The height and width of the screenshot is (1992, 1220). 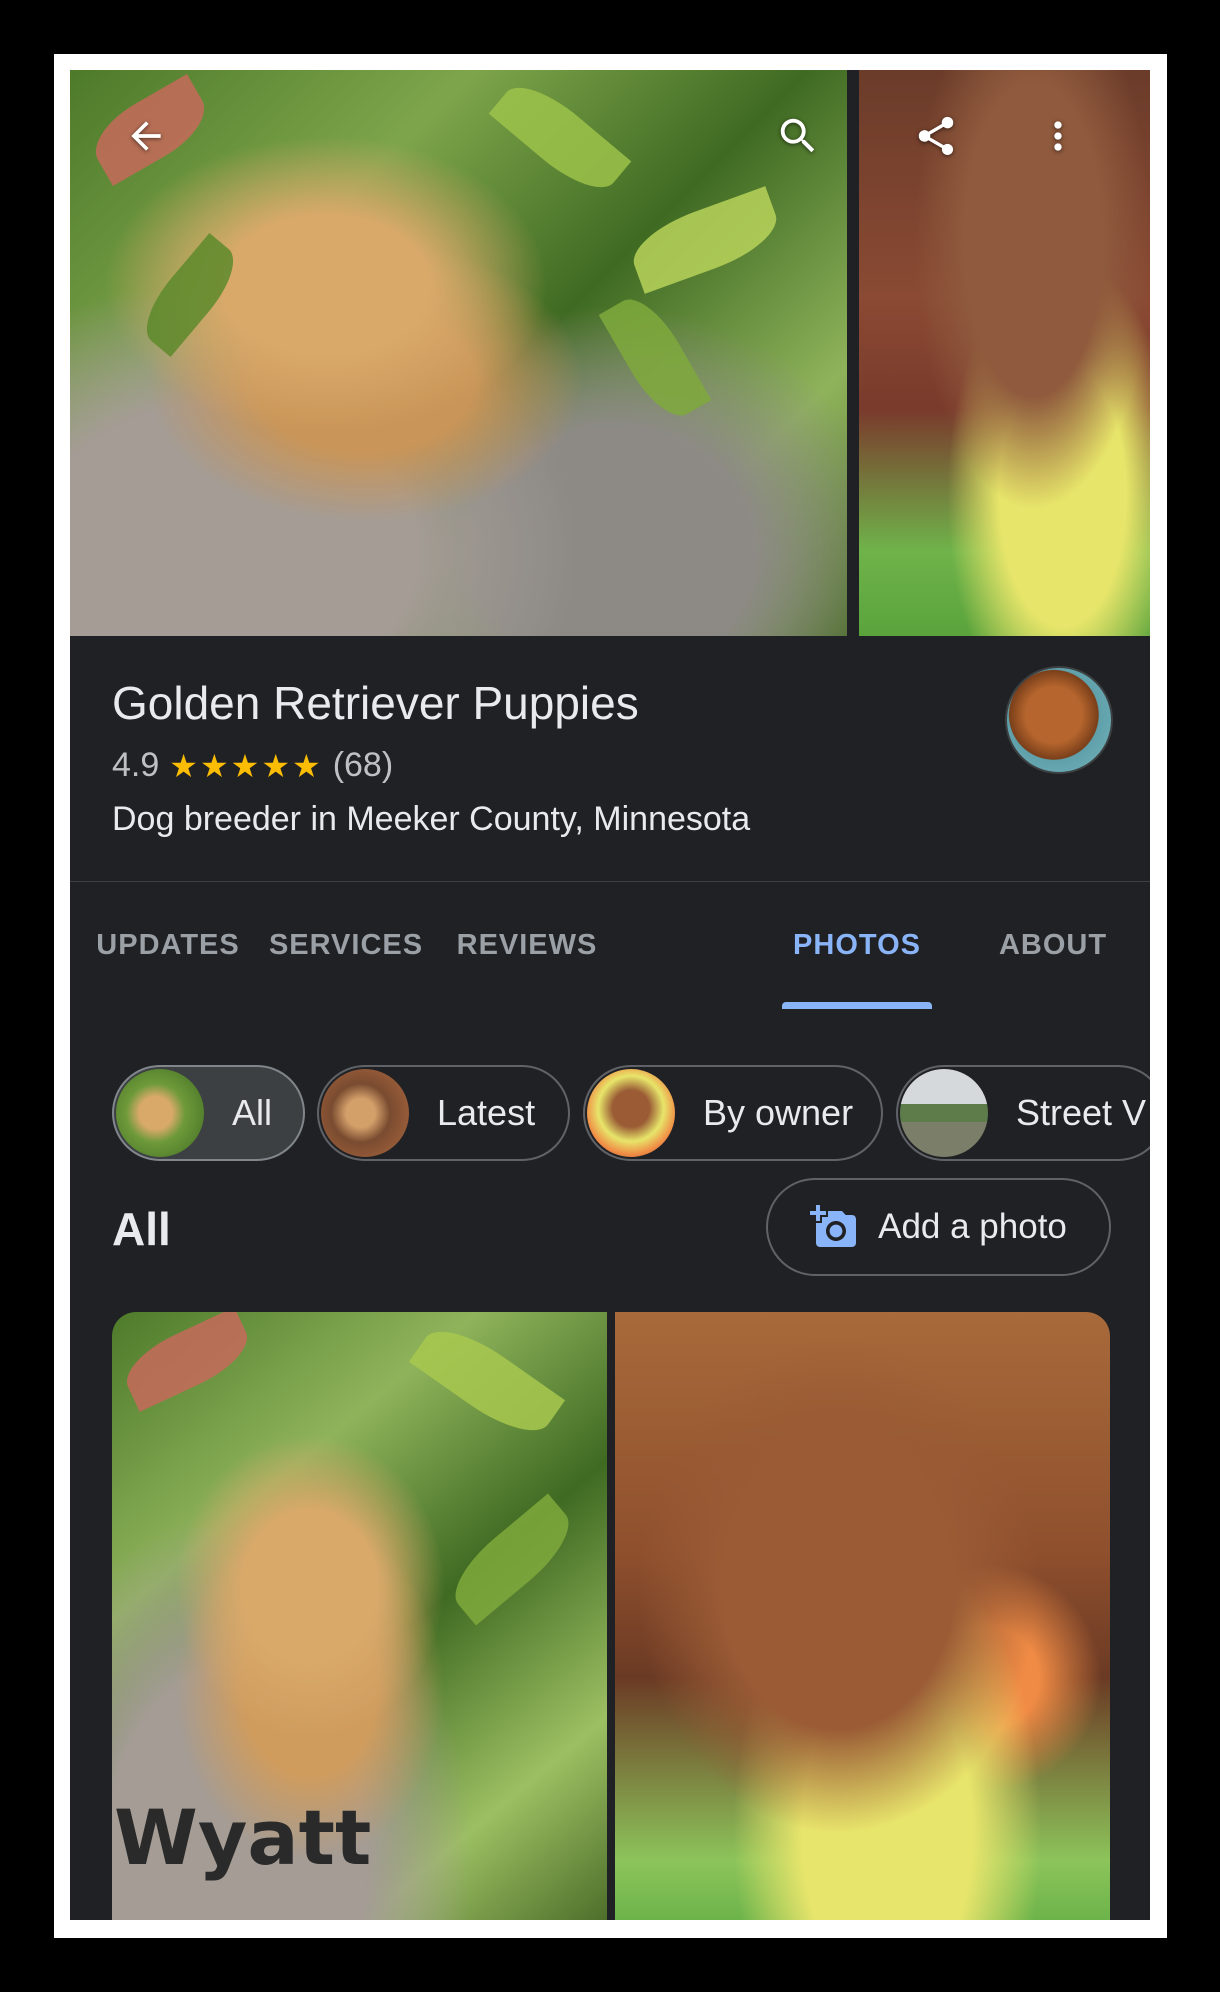 What do you see at coordinates (246, 765) in the screenshot?
I see `star-rating-icon: ★★★★★` at bounding box center [246, 765].